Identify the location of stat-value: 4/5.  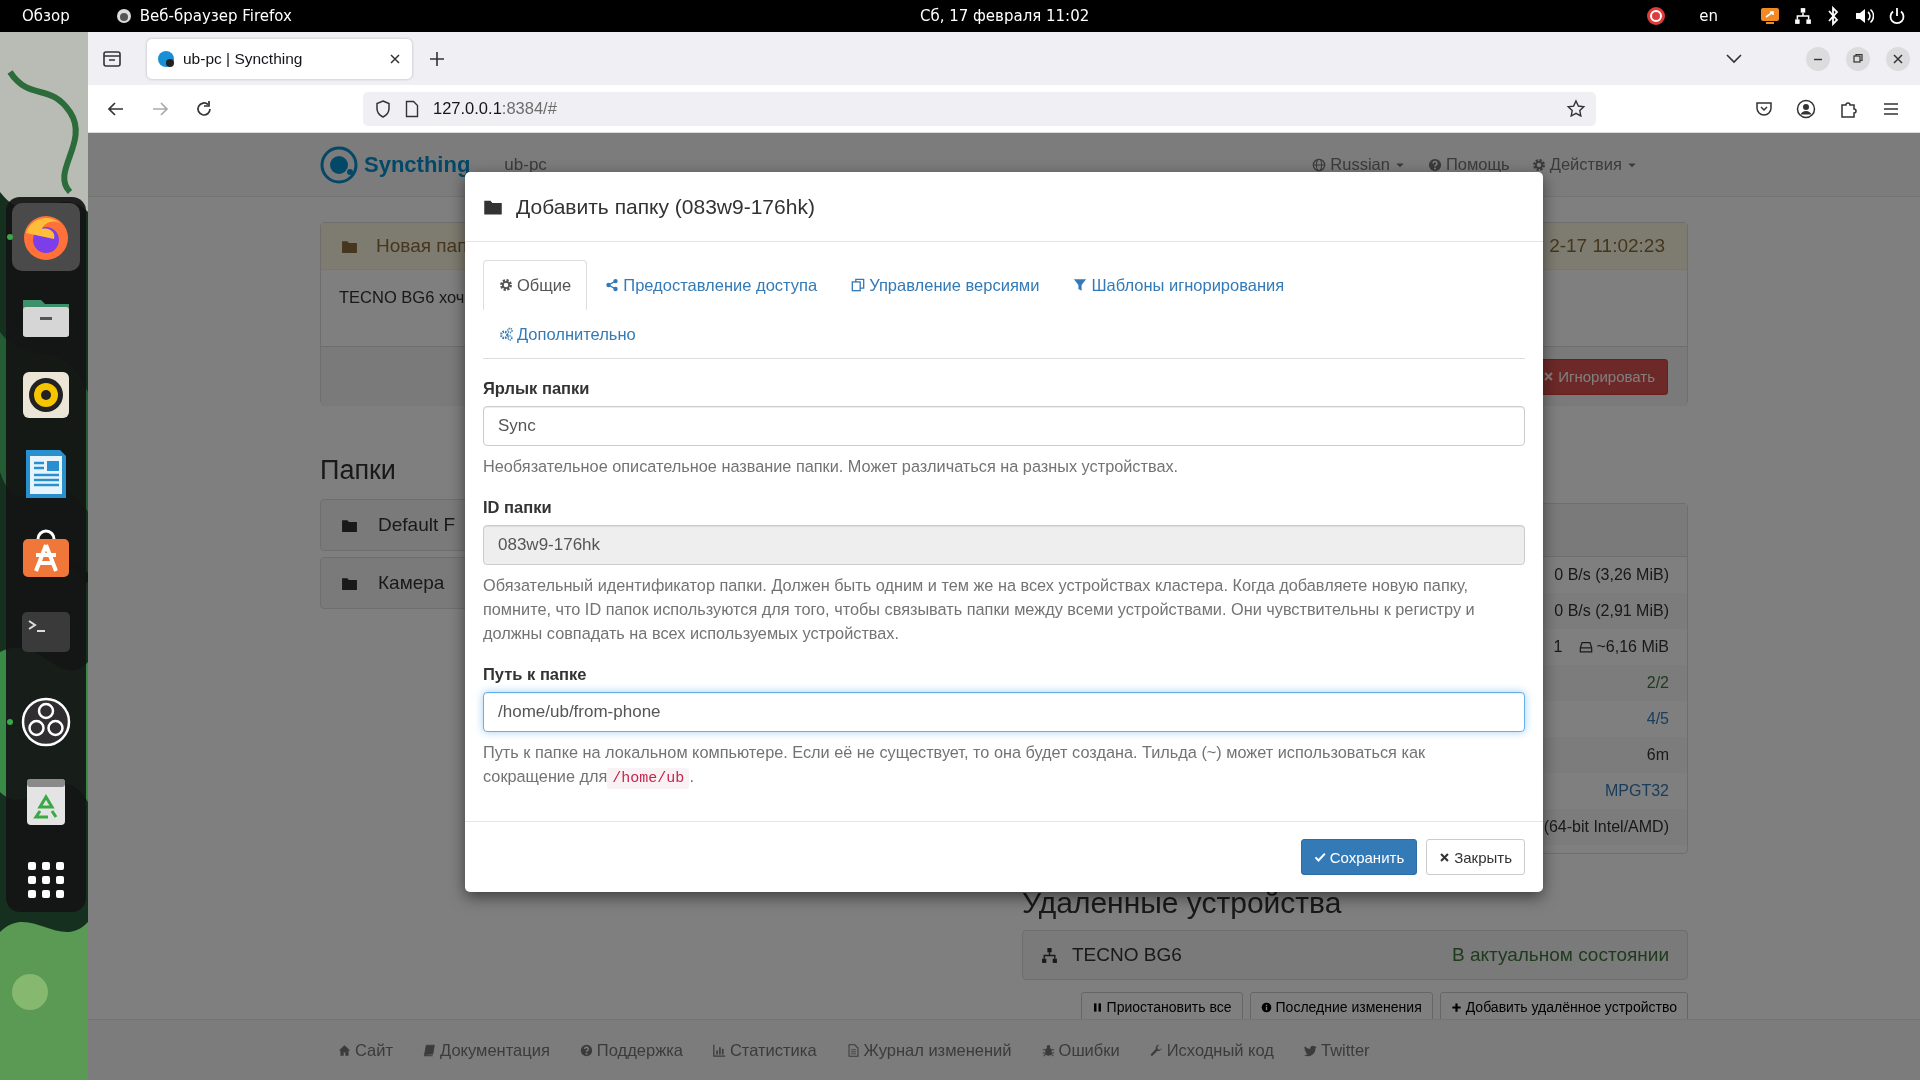
(1657, 719).